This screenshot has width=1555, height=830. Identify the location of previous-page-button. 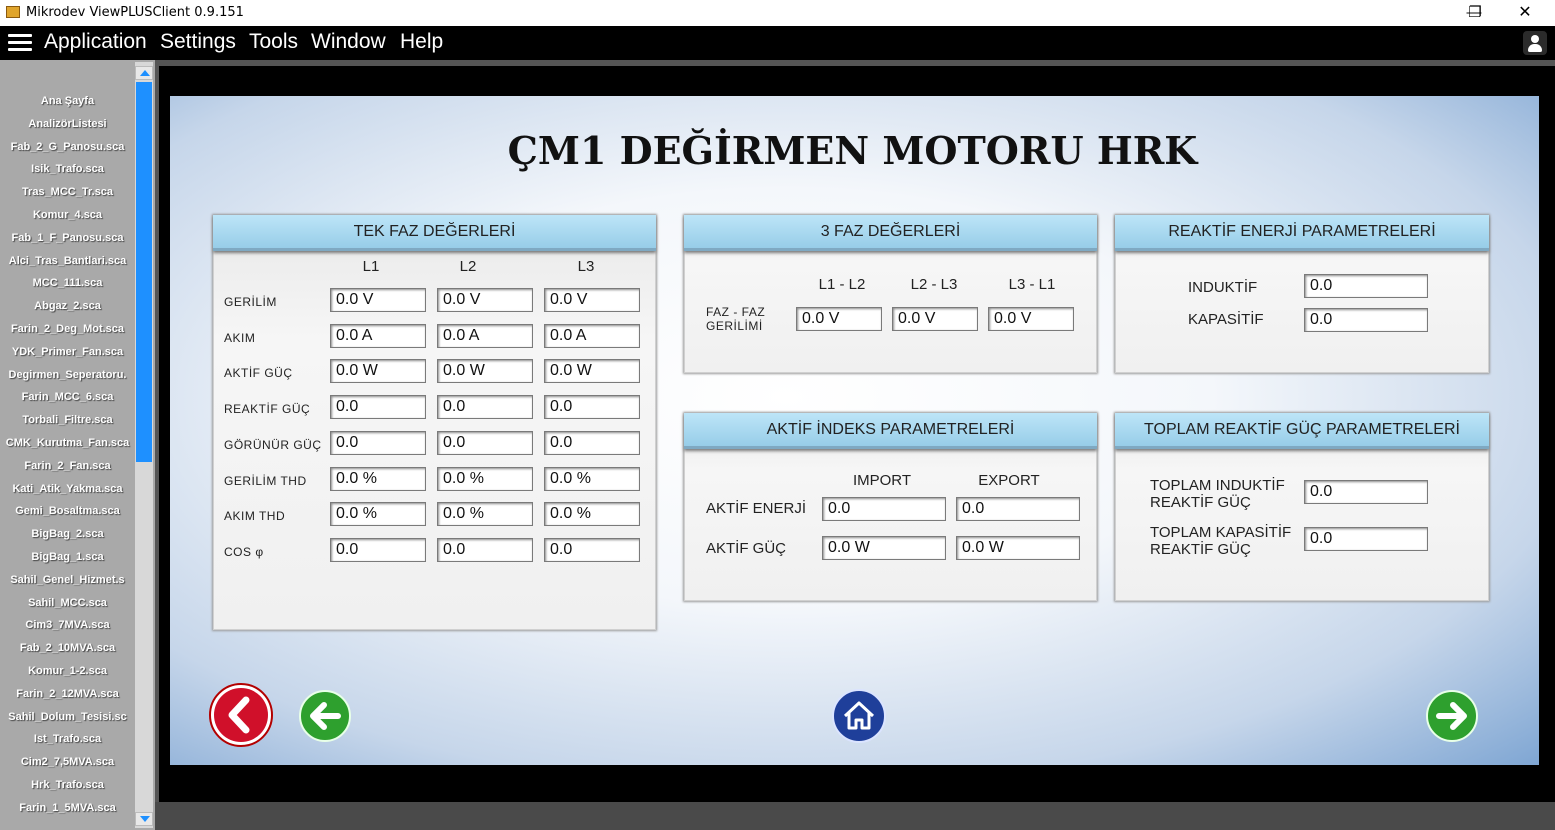
(325, 716).